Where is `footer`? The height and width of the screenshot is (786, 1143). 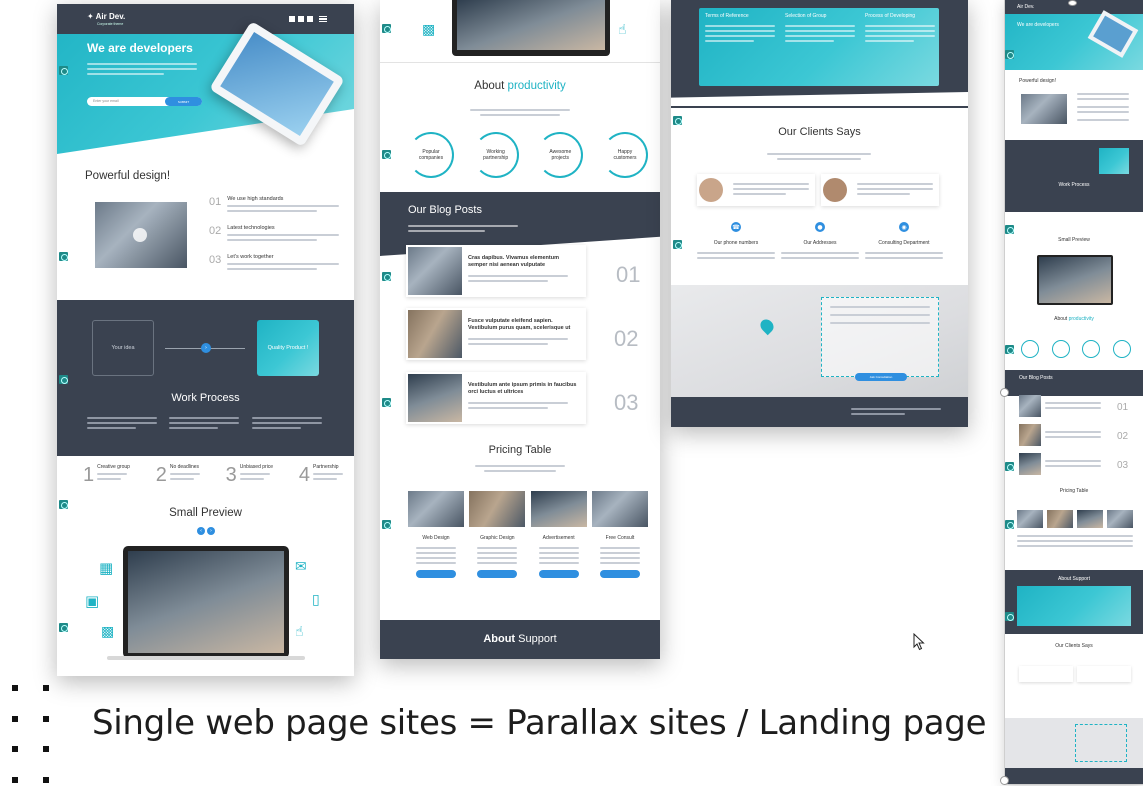
footer is located at coordinates (819, 412).